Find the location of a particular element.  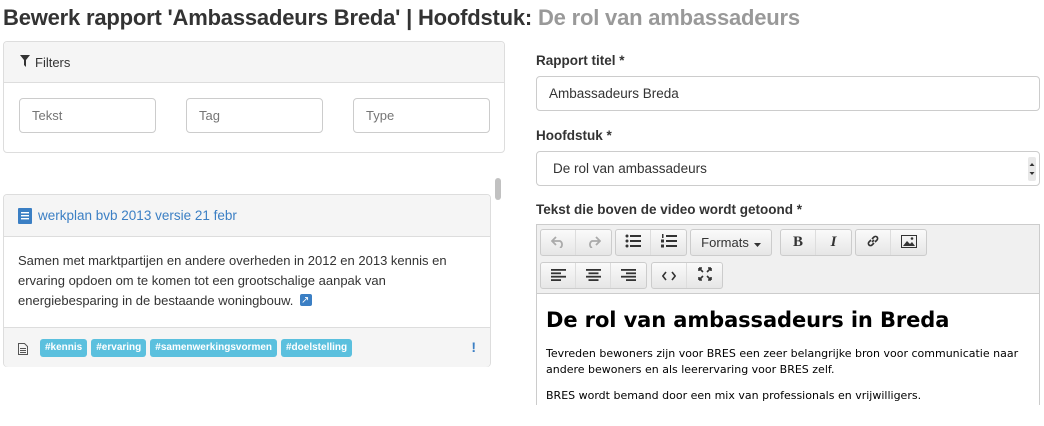

style-group: B I is located at coordinates (816, 242).